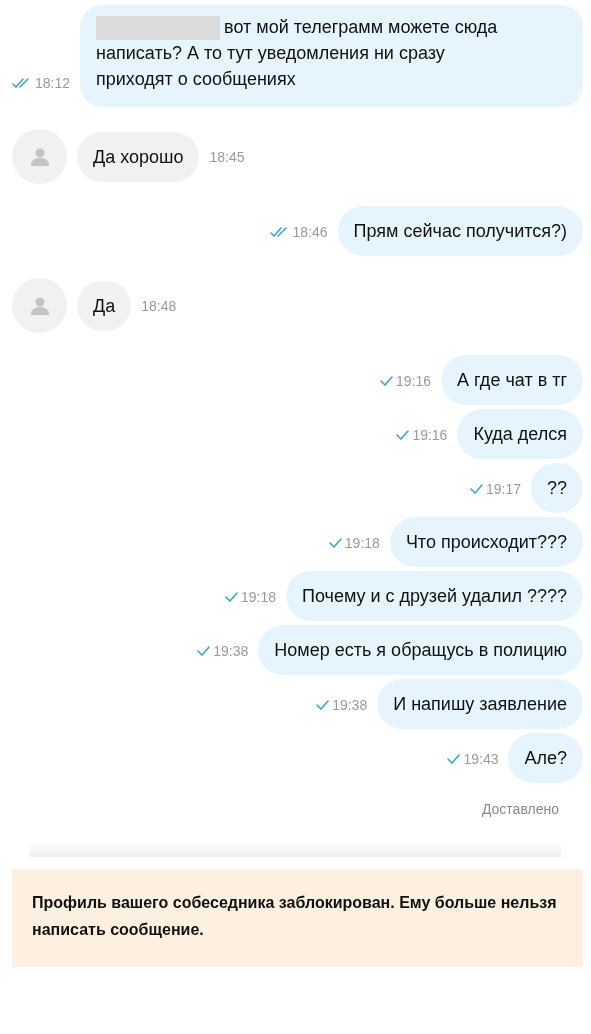 This screenshot has height=1034, width=591. I want to click on message-bubble: Куда делся, so click(520, 434).